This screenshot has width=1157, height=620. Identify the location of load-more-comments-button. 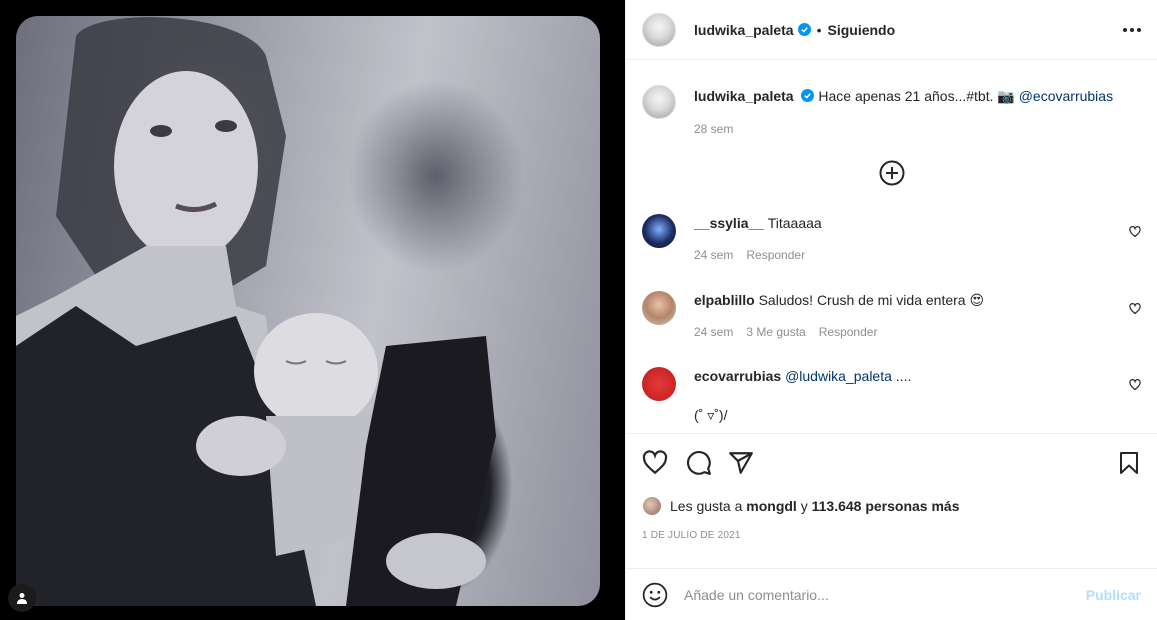
(891, 173).